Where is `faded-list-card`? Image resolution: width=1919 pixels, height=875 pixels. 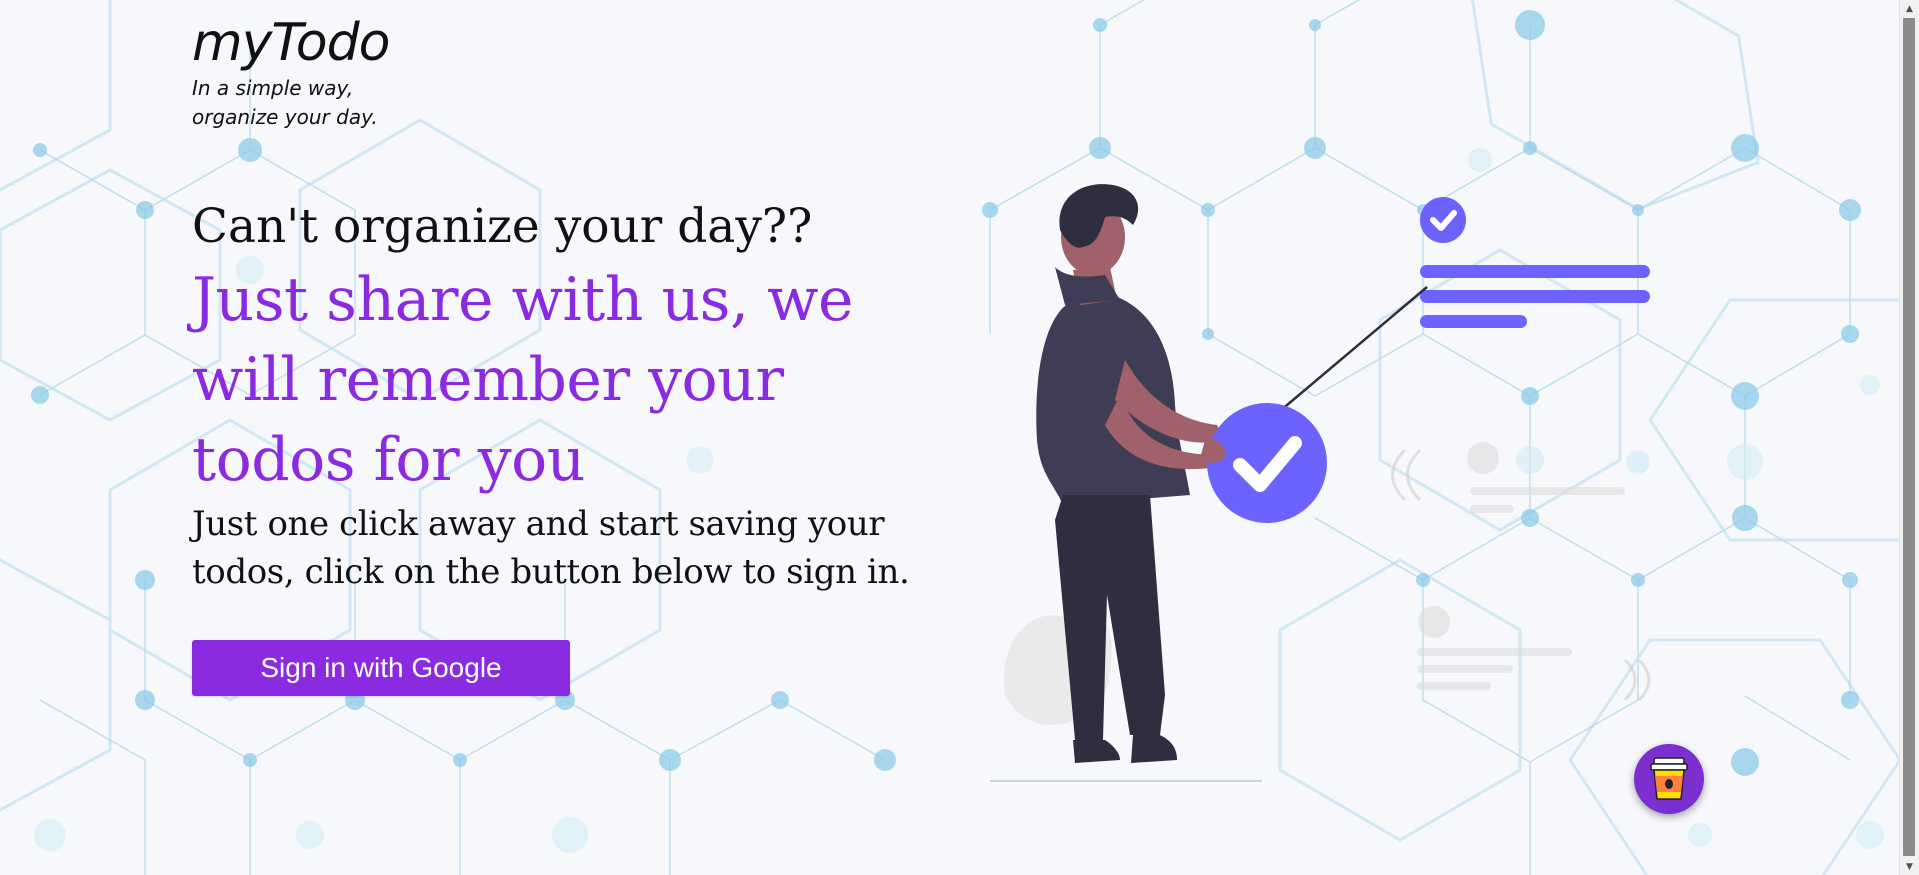 faded-list-card is located at coordinates (1508, 477).